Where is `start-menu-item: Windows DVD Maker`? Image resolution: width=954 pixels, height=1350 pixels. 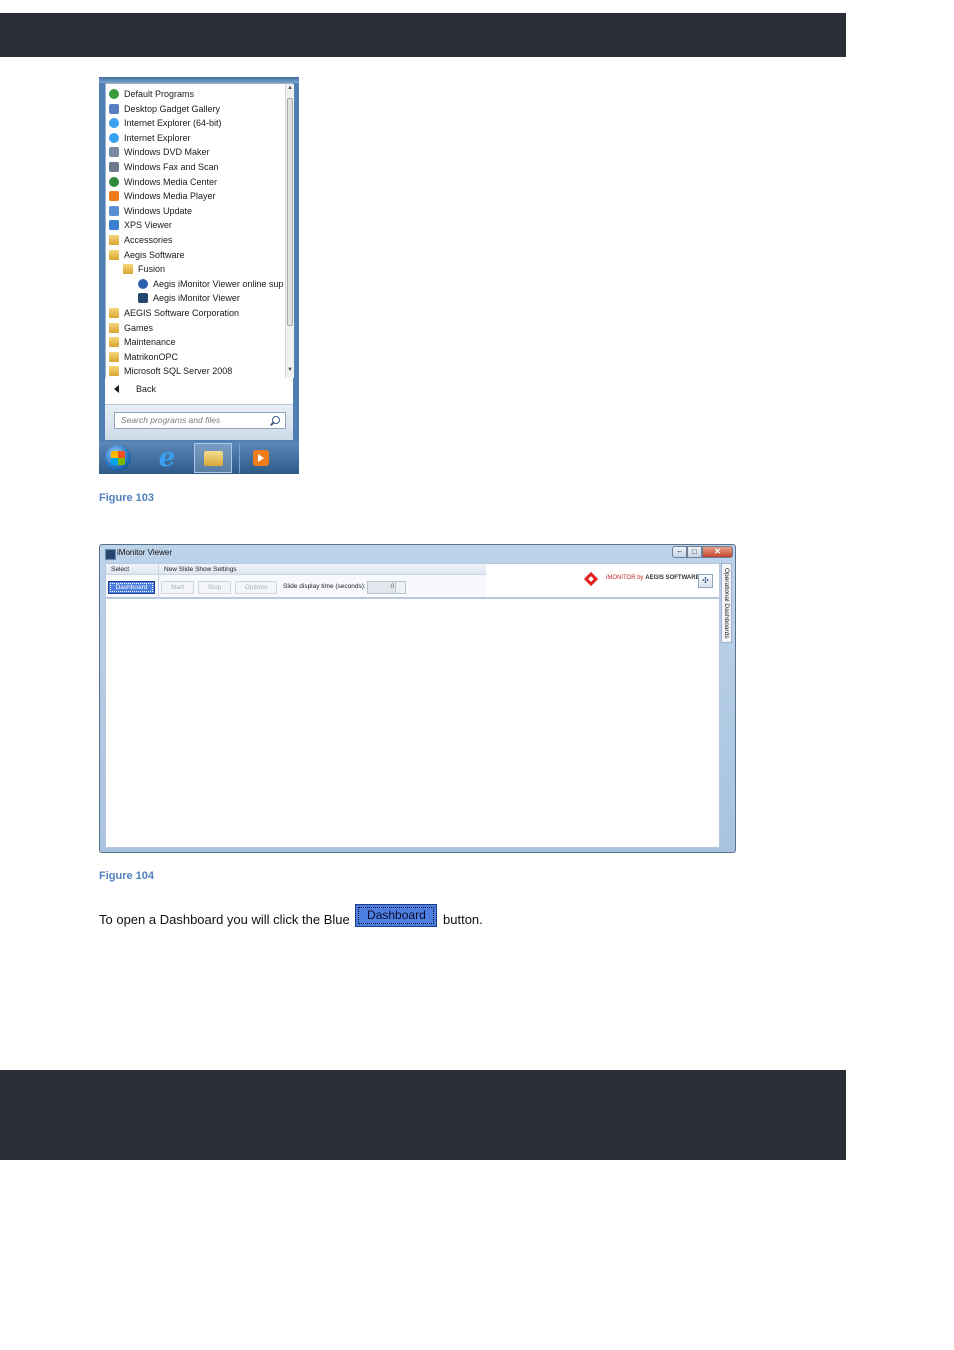 start-menu-item: Windows DVD Maker is located at coordinates (196, 152).